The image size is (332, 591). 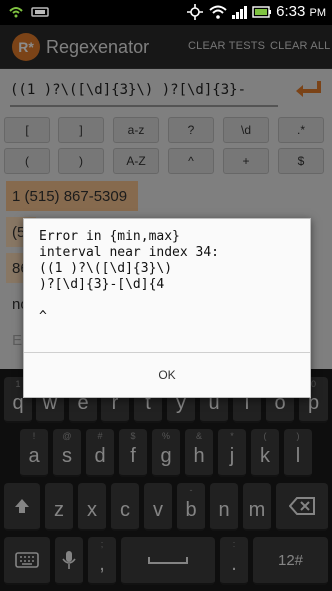 What do you see at coordinates (240, 12) in the screenshot?
I see `signal-icon` at bounding box center [240, 12].